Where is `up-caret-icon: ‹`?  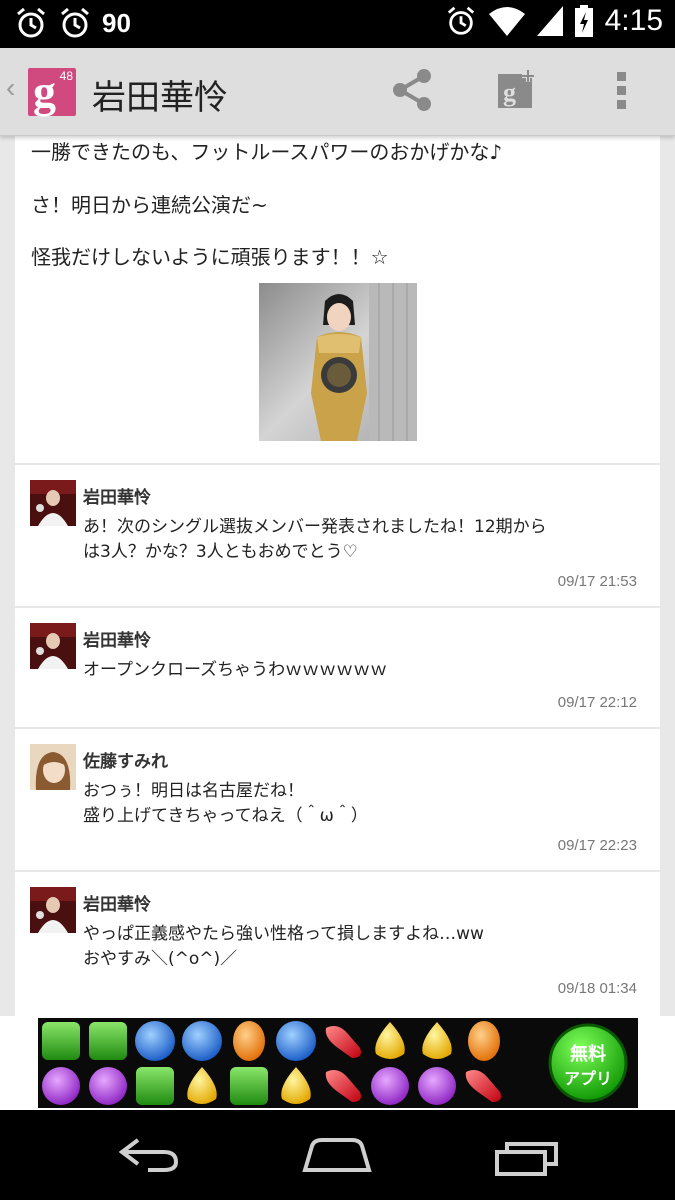 up-caret-icon: ‹ is located at coordinates (10, 88).